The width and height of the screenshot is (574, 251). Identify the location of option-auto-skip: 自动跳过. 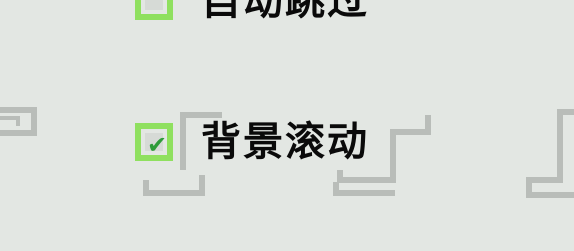
(252, 11).